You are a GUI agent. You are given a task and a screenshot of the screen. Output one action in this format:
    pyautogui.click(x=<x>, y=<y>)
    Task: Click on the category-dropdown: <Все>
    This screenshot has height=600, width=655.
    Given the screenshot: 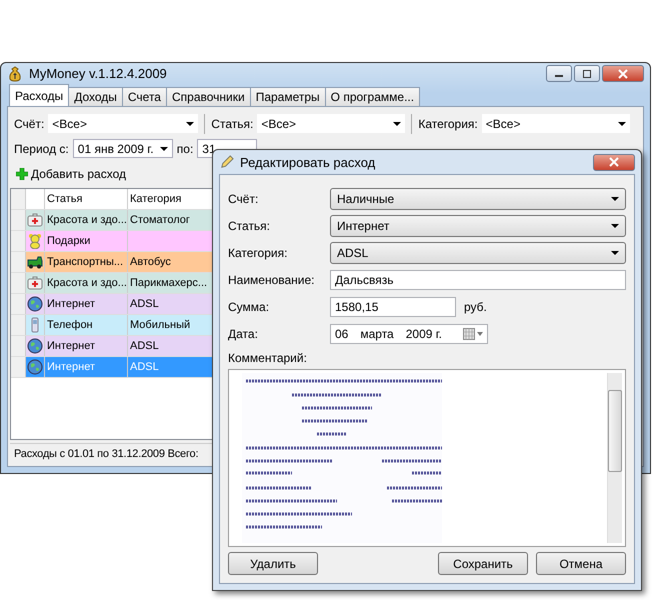 What is the action you would take?
    pyautogui.click(x=556, y=123)
    